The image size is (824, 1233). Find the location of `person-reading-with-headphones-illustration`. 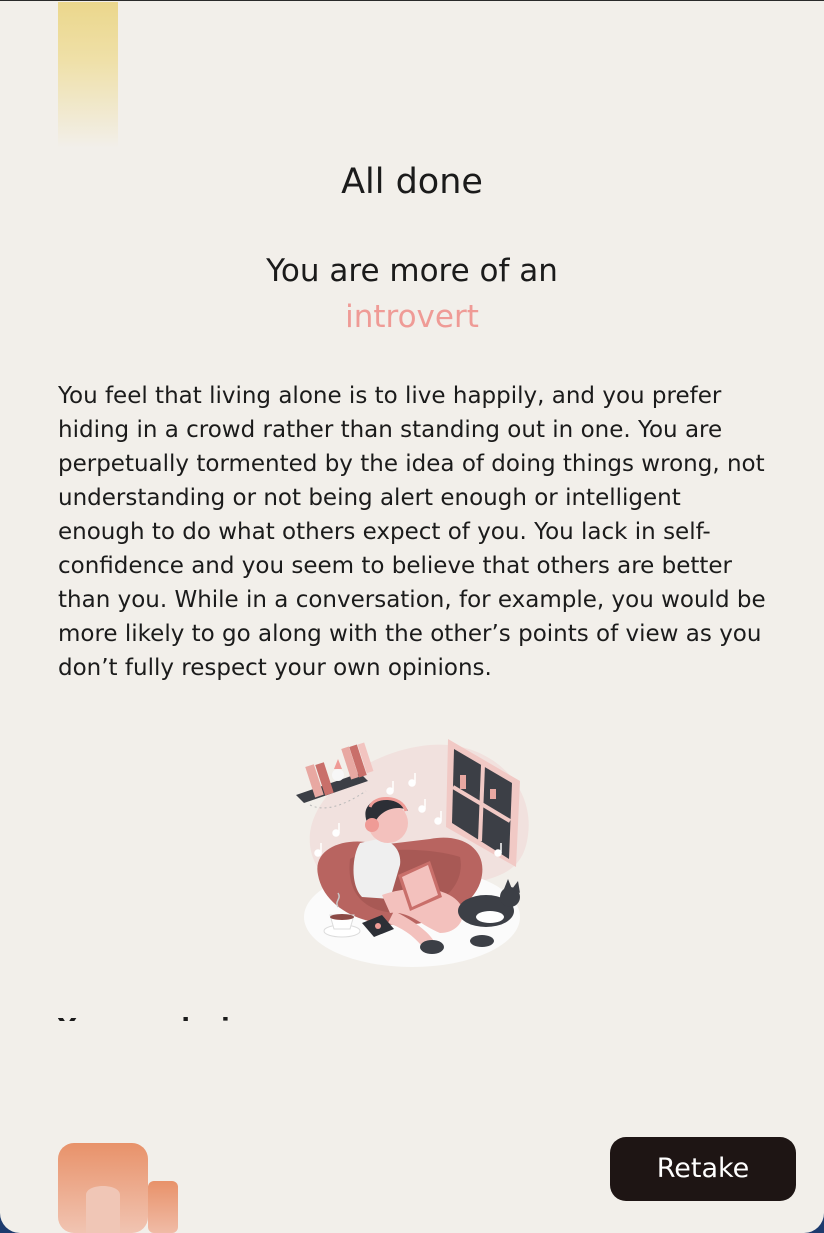

person-reading-with-headphones-illustration is located at coordinates (412, 853).